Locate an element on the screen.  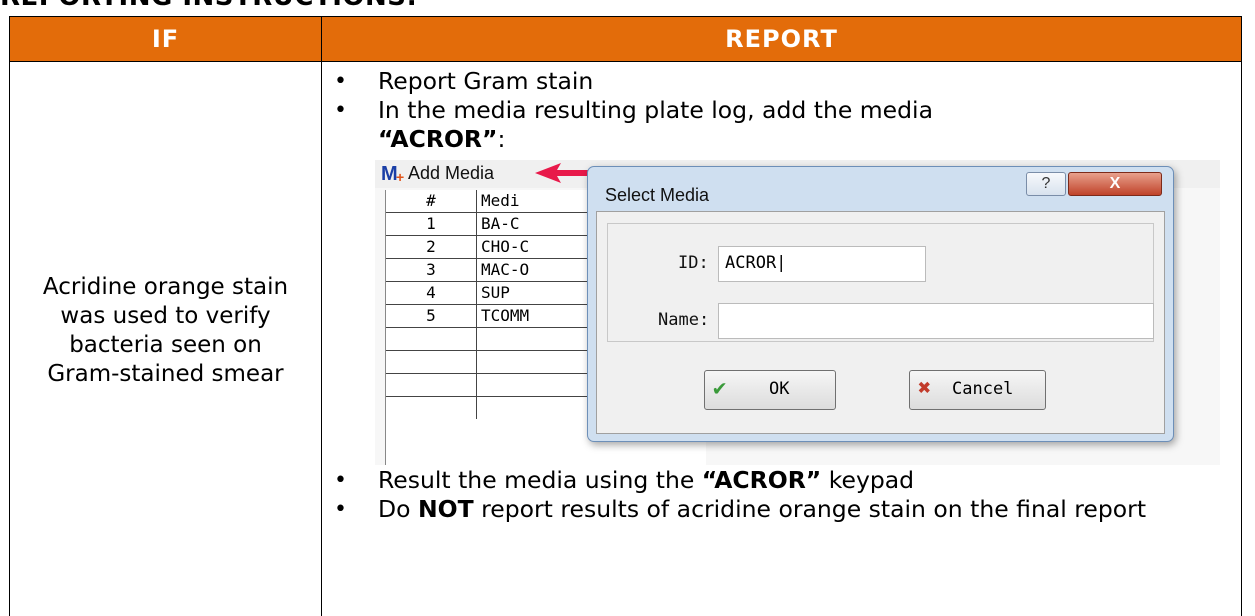
header-if: IF is located at coordinates (166, 39).